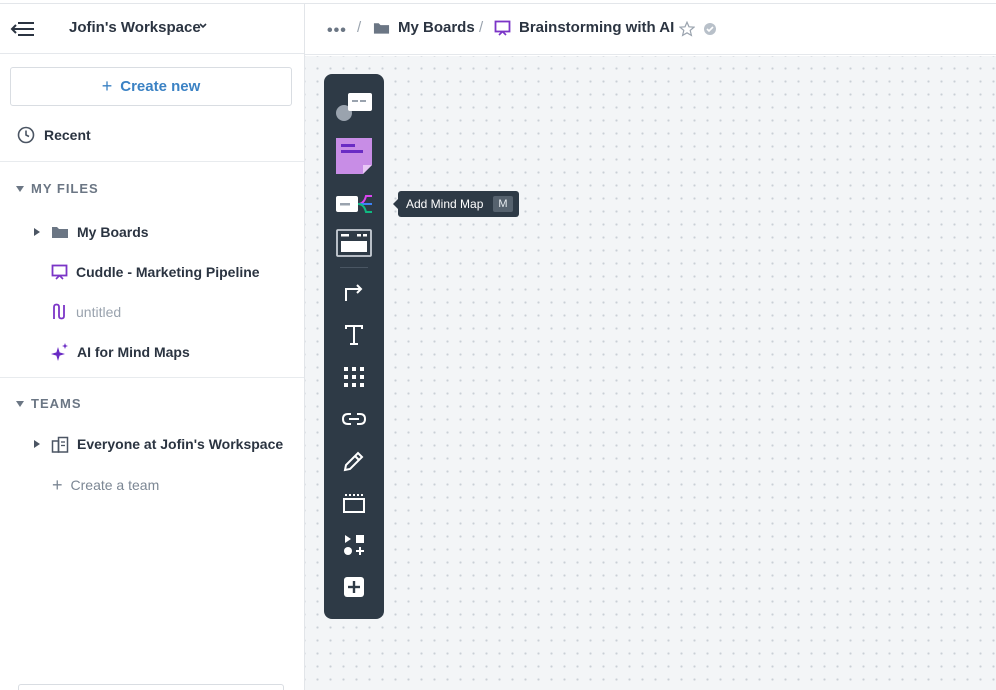 The height and width of the screenshot is (690, 996). I want to click on sidebar-item-ai-mind-maps: AI for Mind Maps, so click(120, 352).